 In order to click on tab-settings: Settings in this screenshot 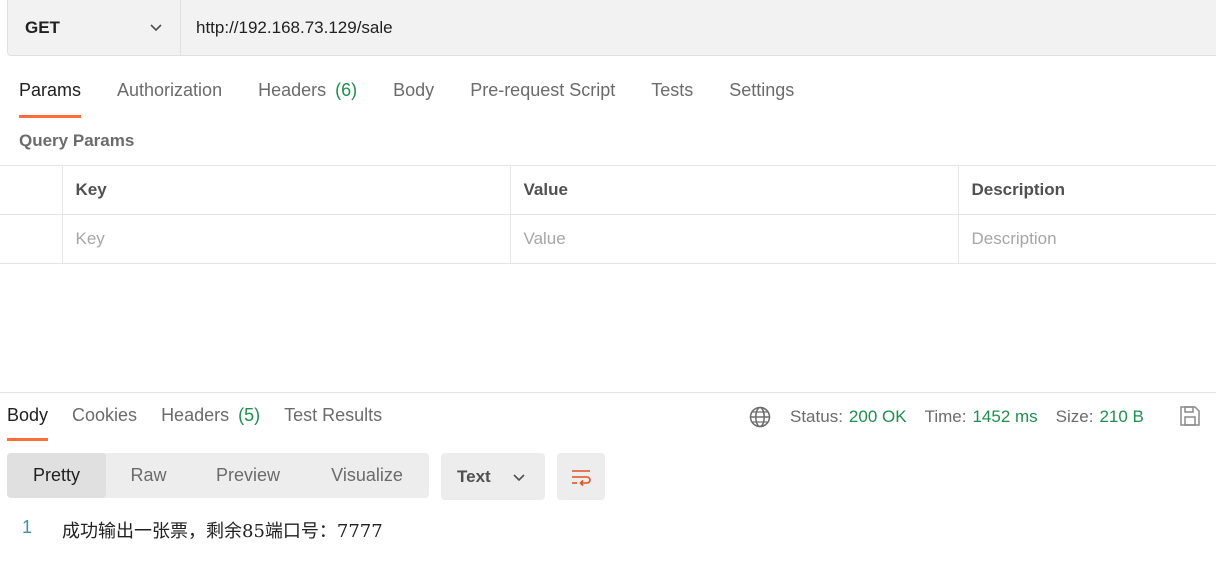, I will do `click(761, 99)`.